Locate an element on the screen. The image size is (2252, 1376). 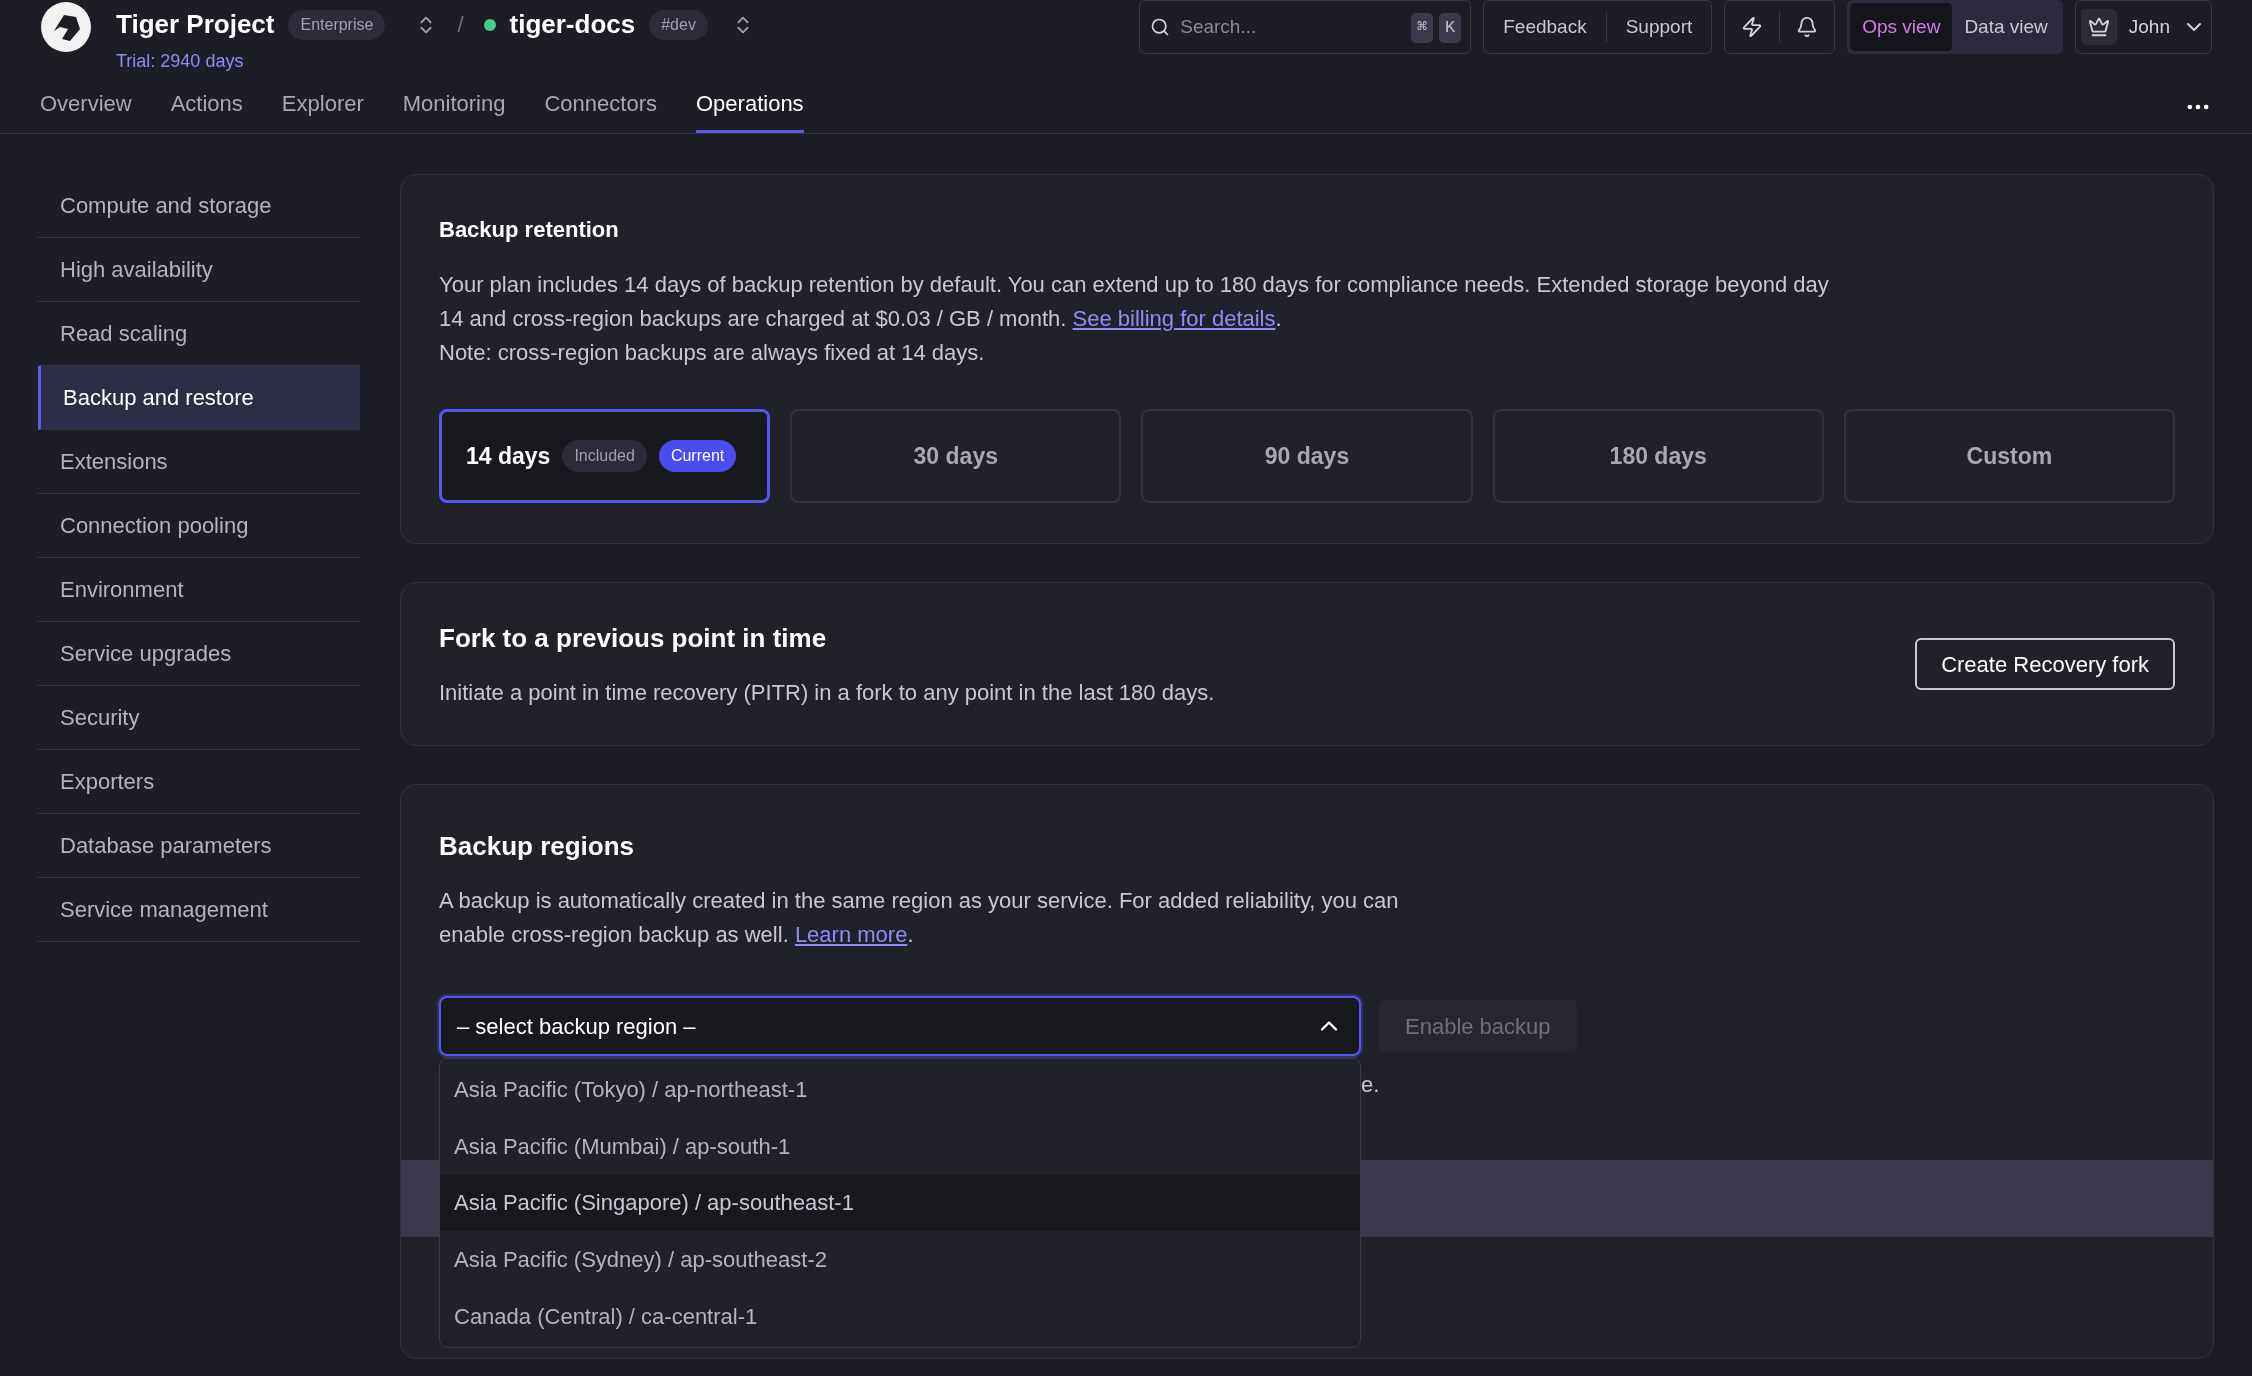
shortcut-key: ⌘ is located at coordinates (1422, 28).